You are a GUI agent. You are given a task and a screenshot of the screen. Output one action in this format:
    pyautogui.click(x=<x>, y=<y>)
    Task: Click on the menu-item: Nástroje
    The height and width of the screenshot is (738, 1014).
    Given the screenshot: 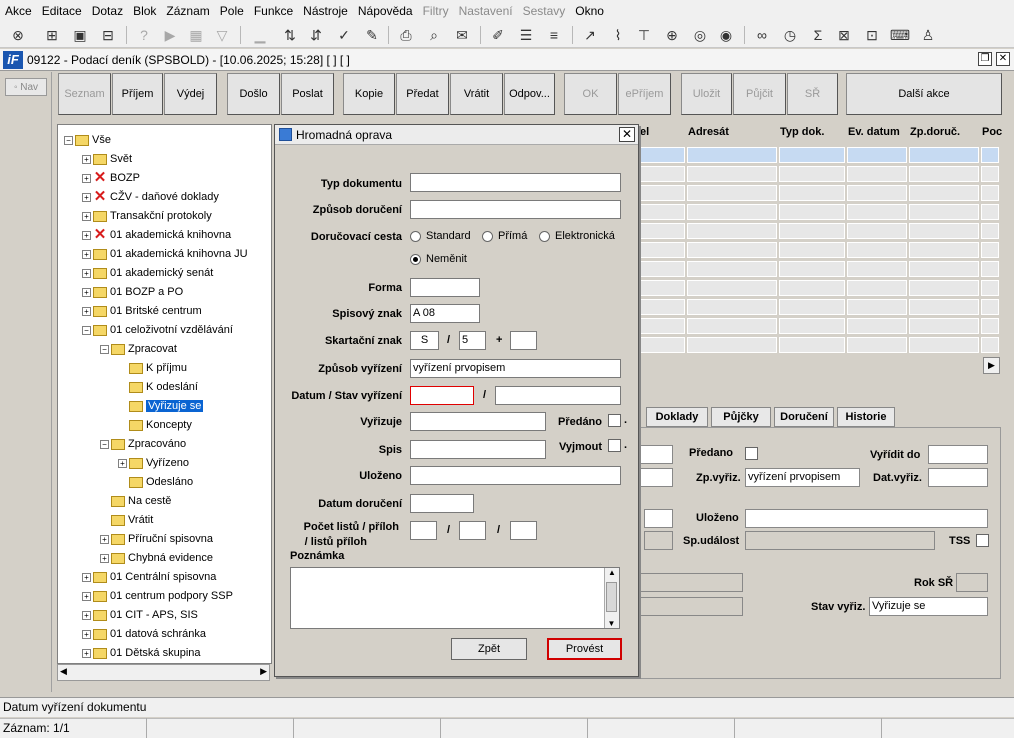 What is the action you would take?
    pyautogui.click(x=325, y=11)
    